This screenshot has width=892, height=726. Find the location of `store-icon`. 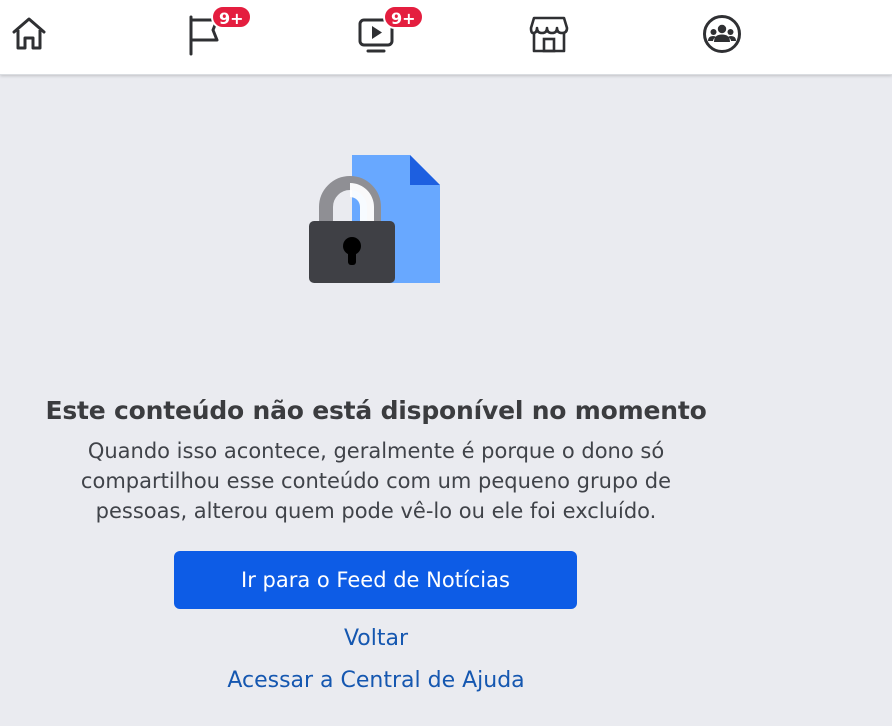

store-icon is located at coordinates (549, 34).